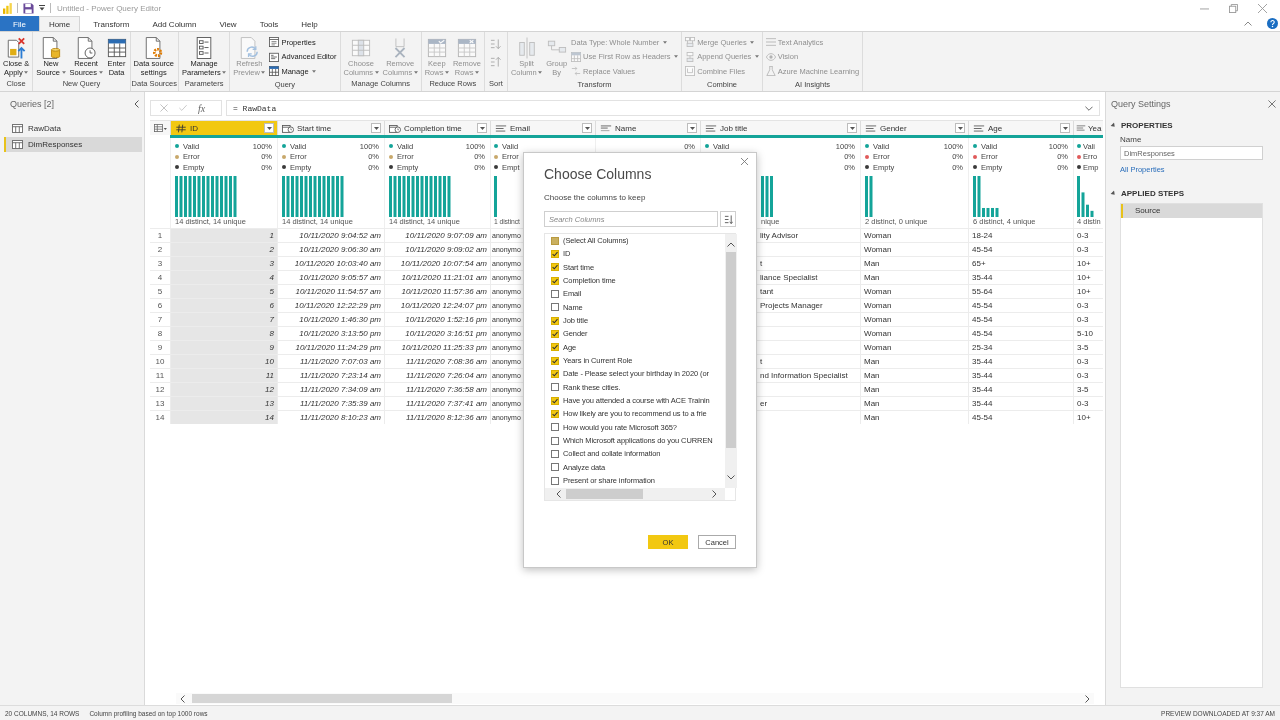  Describe the element at coordinates (330, 417) in the screenshot. I see `table-cell: 11/11/2020 8:10:23 am` at that location.